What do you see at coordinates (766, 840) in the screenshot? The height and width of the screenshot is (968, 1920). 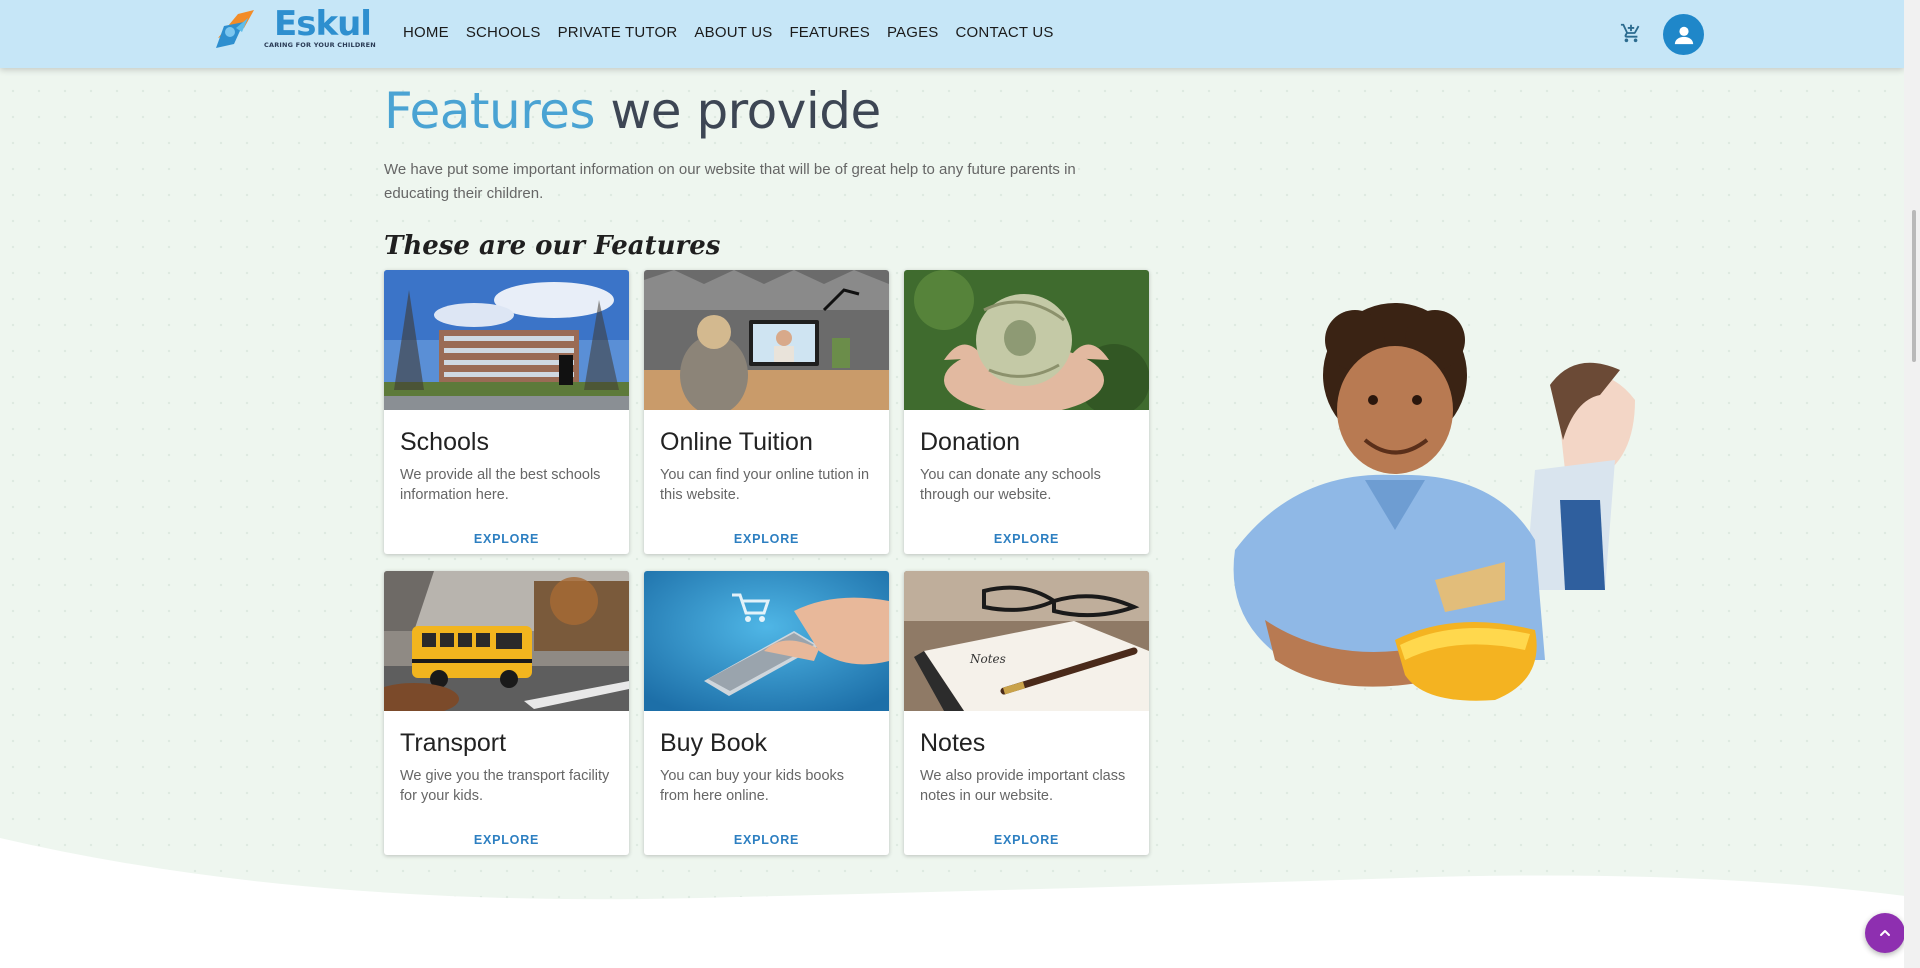 I see `explore-button-buy-book: EXPLORE` at bounding box center [766, 840].